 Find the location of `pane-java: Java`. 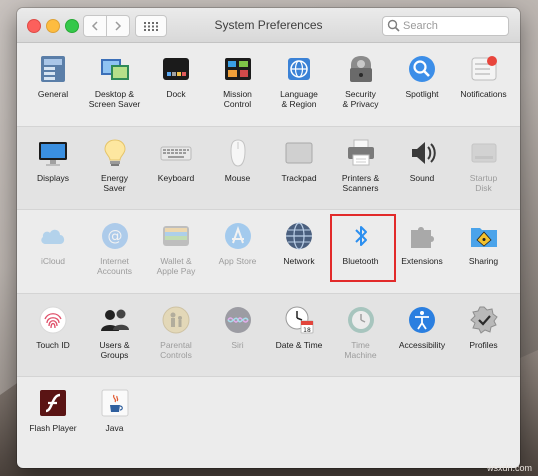

pane-java: Java is located at coordinates (115, 410).